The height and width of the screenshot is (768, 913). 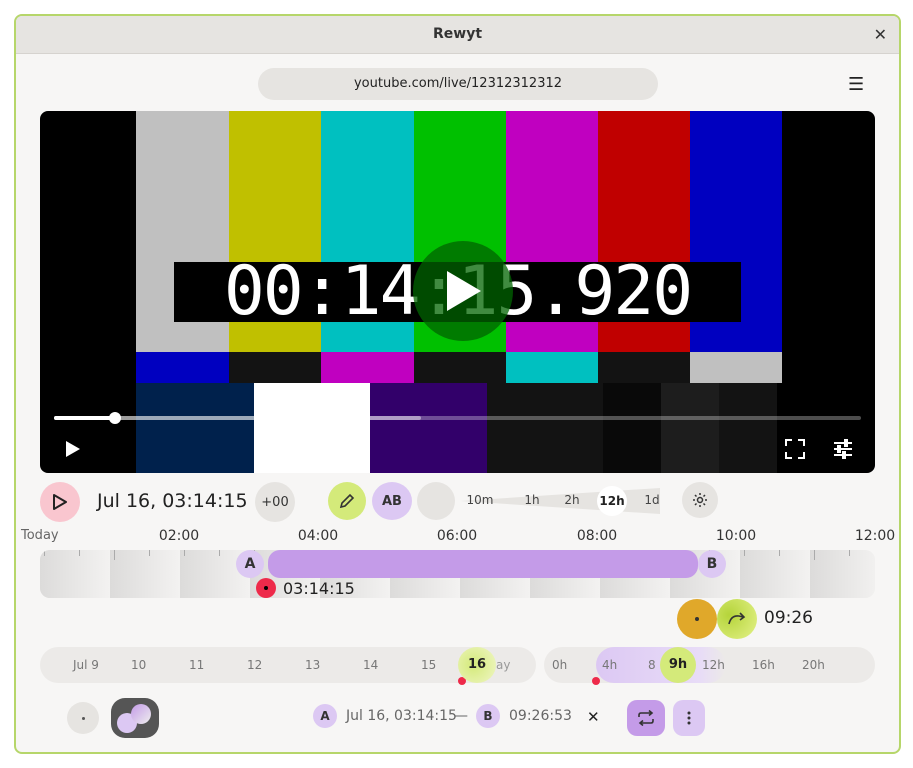 What do you see at coordinates (172, 501) in the screenshot?
I see `current-datetime: Jul 16, 03:14:15` at bounding box center [172, 501].